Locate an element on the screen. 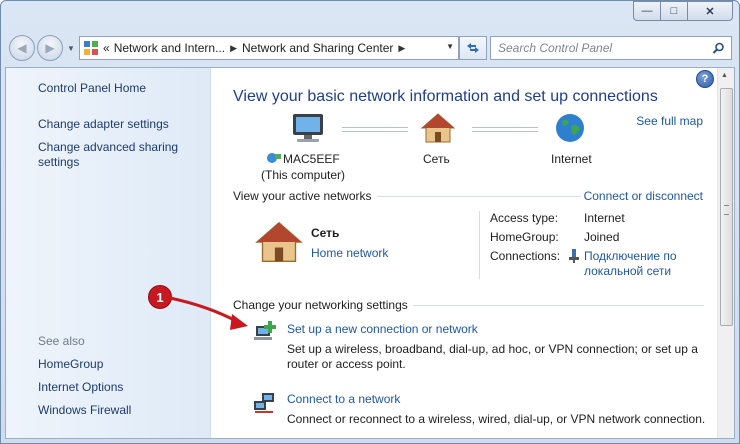 This screenshot has width=740, height=444. help-icon: ? is located at coordinates (705, 79).